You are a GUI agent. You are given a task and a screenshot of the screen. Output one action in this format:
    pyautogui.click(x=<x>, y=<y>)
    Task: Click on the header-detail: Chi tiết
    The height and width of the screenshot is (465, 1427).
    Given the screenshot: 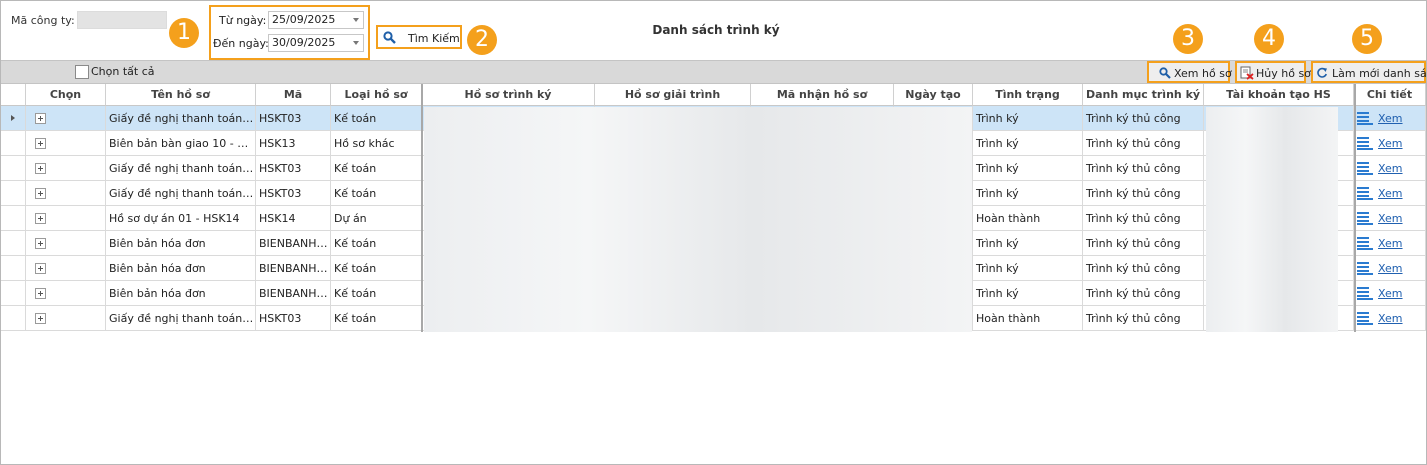 What is the action you would take?
    pyautogui.click(x=1390, y=95)
    